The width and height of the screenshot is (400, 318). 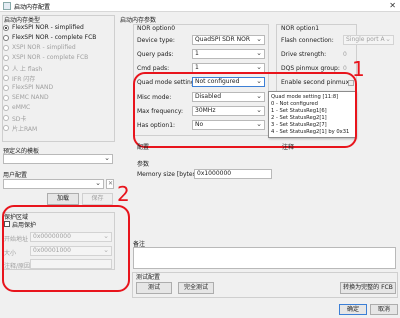 I want to click on title-bar: 启动内存配置 ✕, so click(x=200, y=6).